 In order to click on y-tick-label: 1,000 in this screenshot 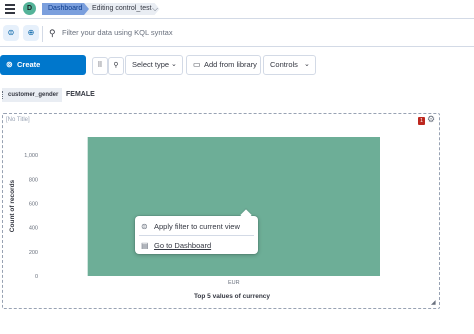, I will do `click(31, 156)`.